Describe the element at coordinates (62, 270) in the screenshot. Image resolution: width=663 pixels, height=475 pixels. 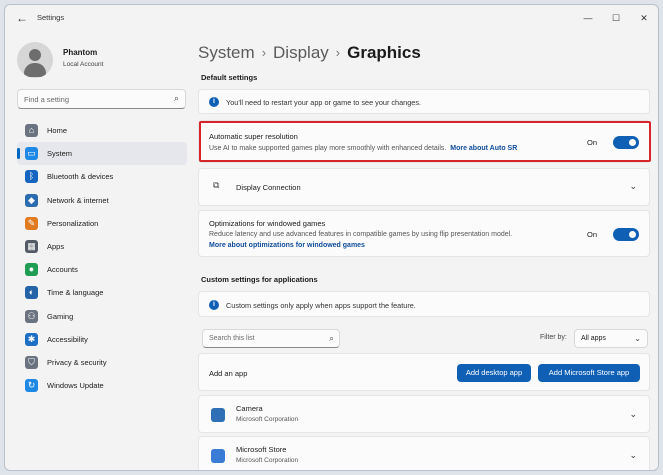
I see `sidebar-item-label: Accounts` at that location.